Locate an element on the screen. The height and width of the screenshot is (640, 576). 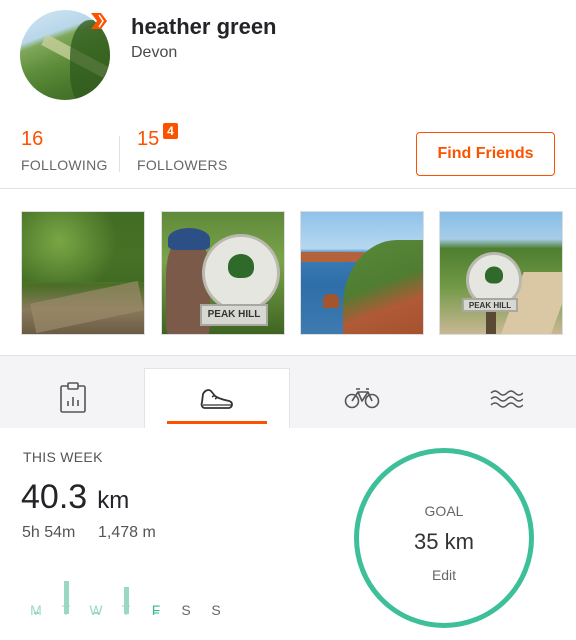
find-friends-button: Find Friends is located at coordinates (485, 154).